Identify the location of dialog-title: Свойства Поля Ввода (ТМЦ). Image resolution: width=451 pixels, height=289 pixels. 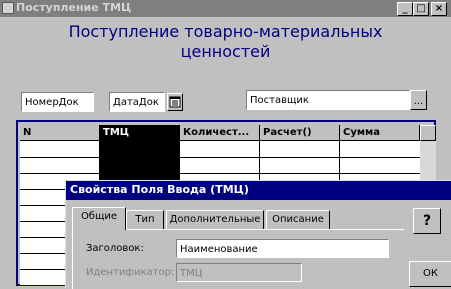
(258, 190).